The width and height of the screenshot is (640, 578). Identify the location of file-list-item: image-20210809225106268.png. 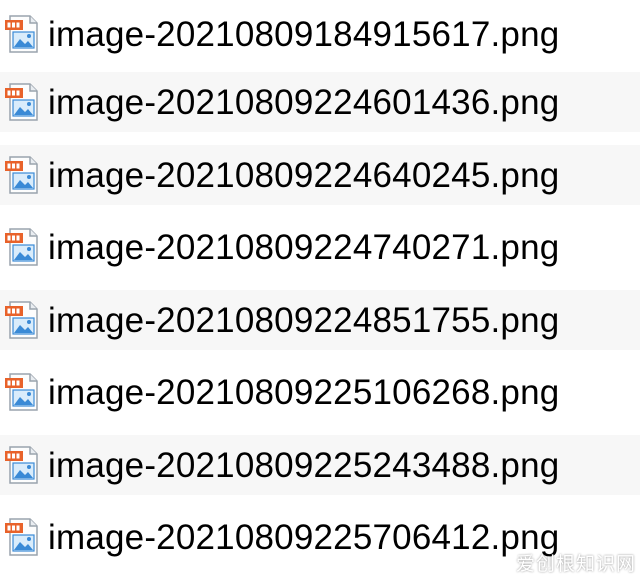
(320, 392).